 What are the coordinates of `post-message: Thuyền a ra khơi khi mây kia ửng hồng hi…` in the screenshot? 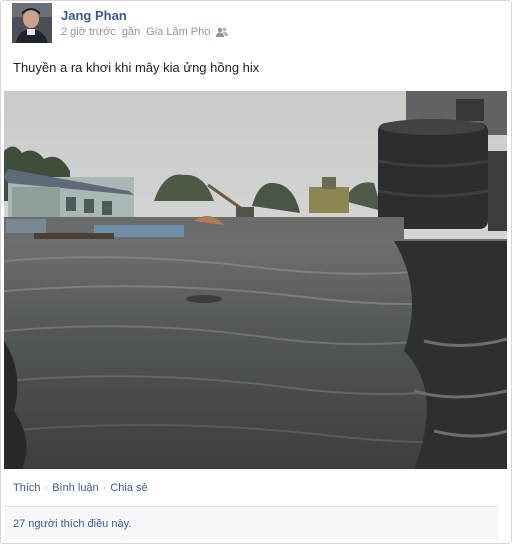 It's located at (136, 67).